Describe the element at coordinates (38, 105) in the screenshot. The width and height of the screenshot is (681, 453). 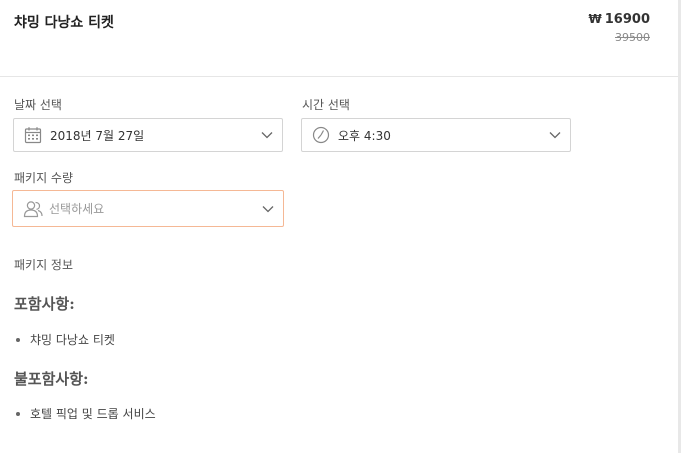
I see `date-select-label: 날짜 선택` at that location.